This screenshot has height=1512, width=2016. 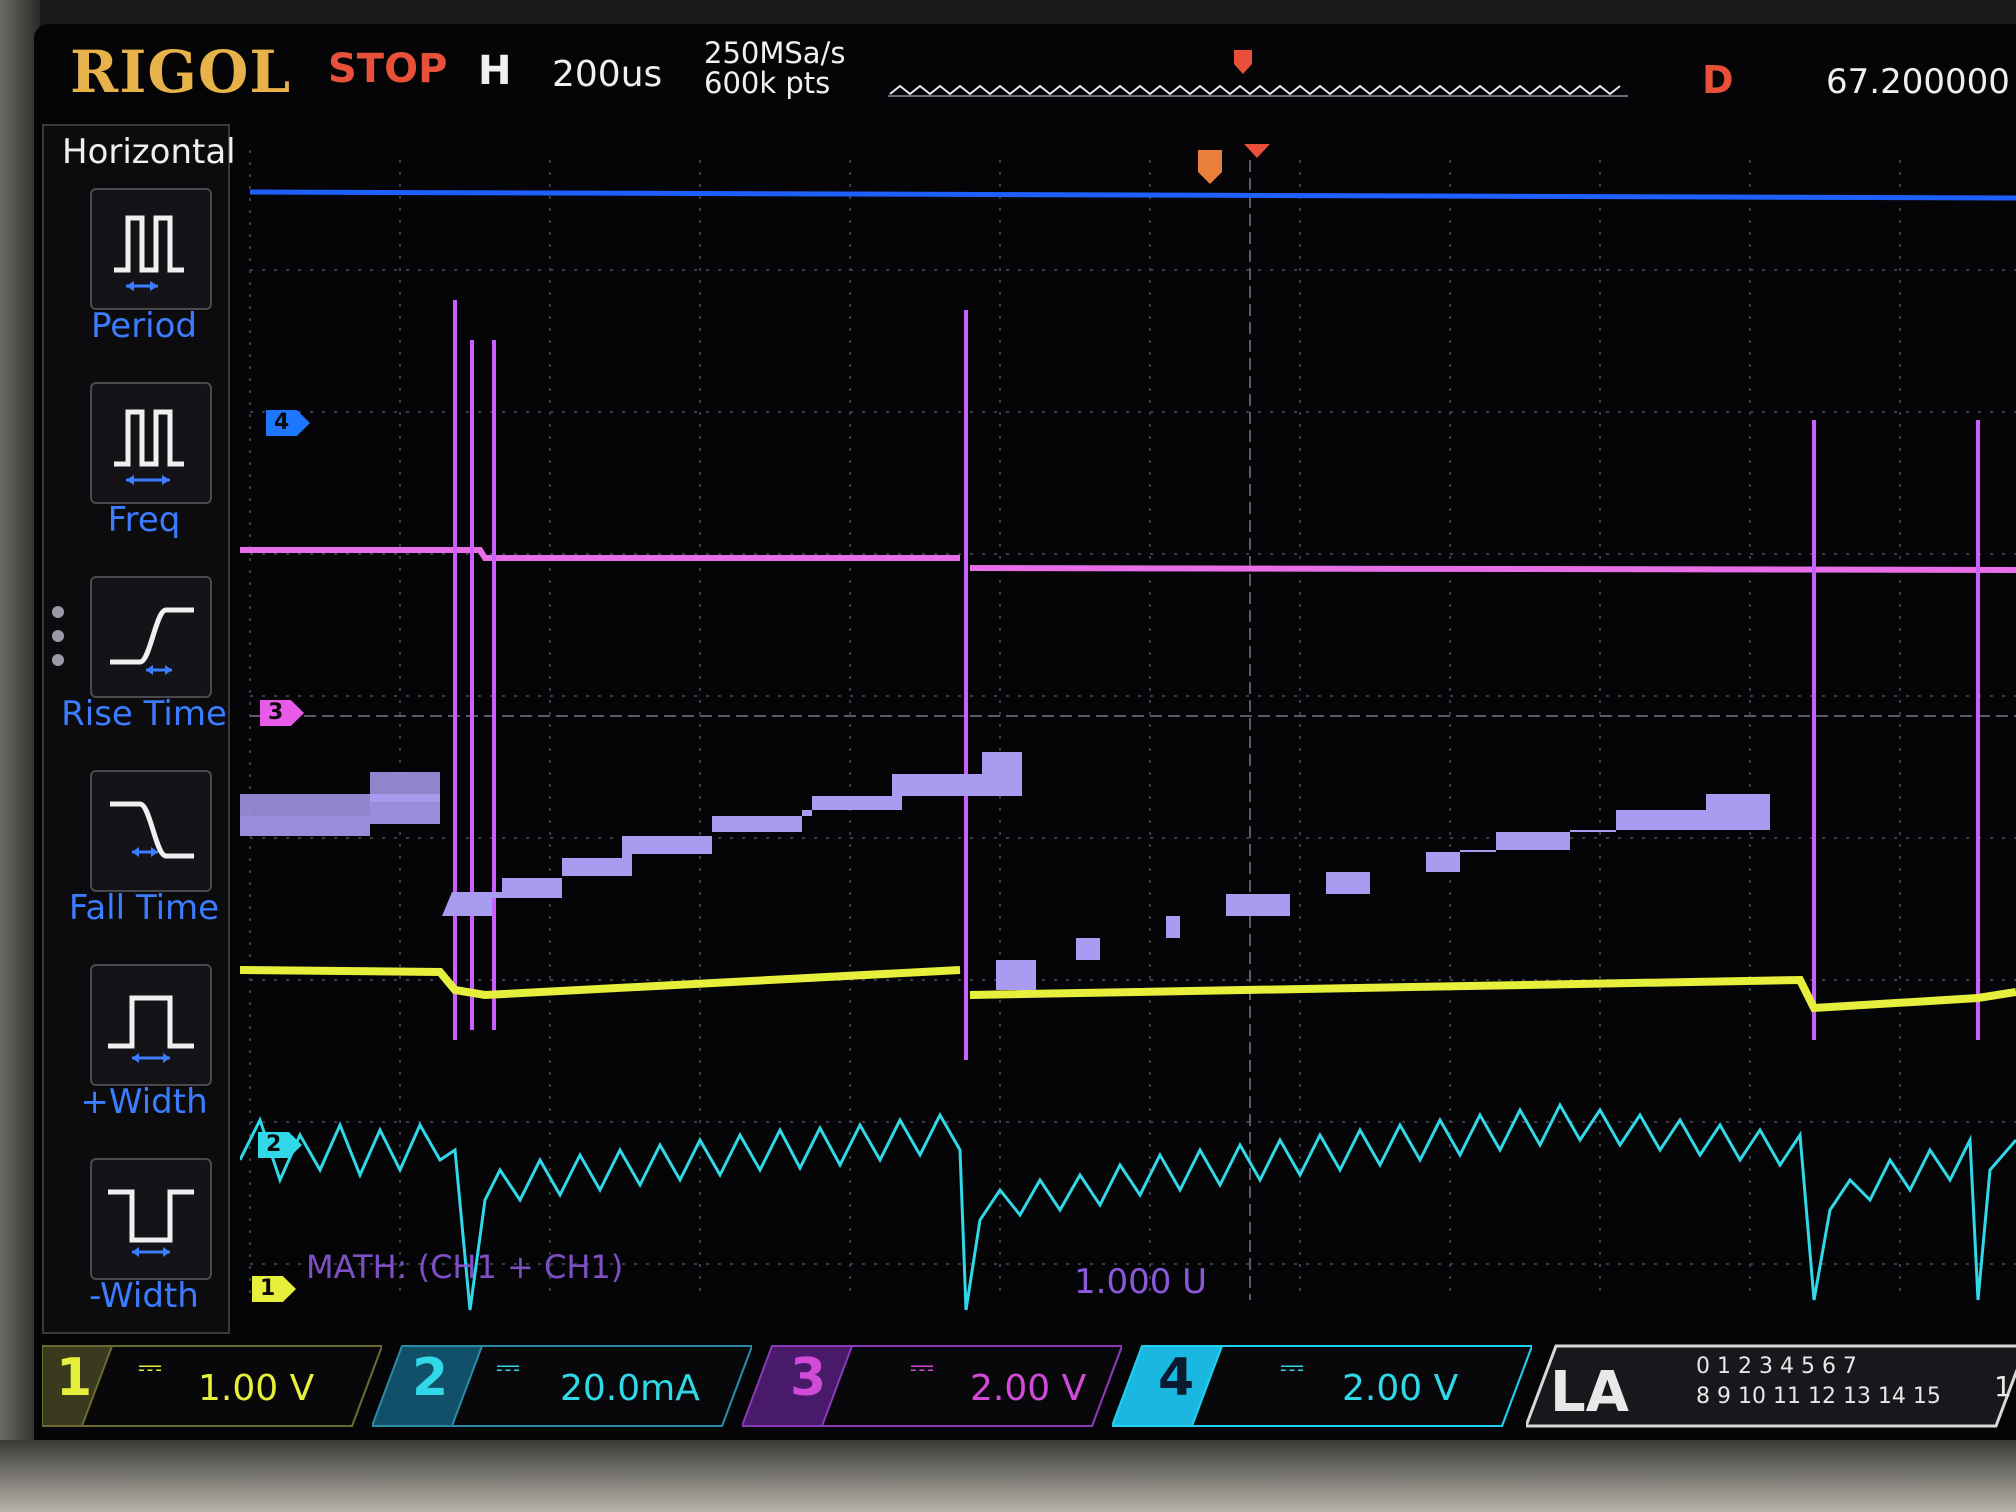 I want to click on menu-item-label: Freq, so click(x=144, y=520).